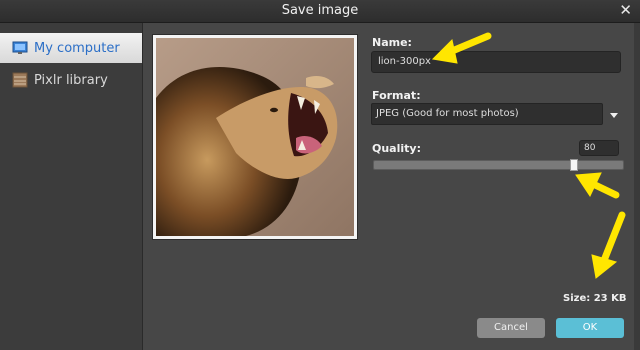  I want to click on library-icon, so click(20, 80).